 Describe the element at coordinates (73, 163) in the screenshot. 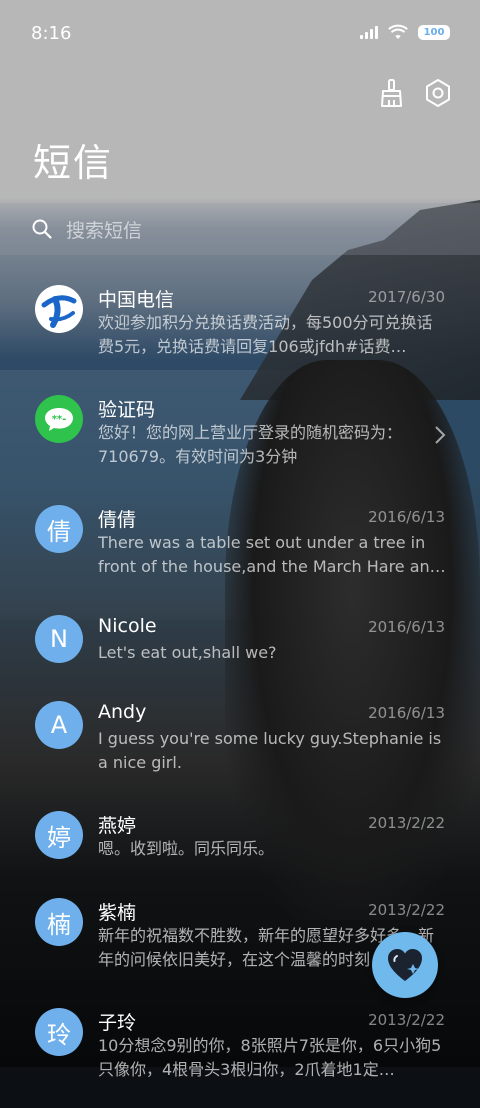

I see `page-title: 短信` at that location.